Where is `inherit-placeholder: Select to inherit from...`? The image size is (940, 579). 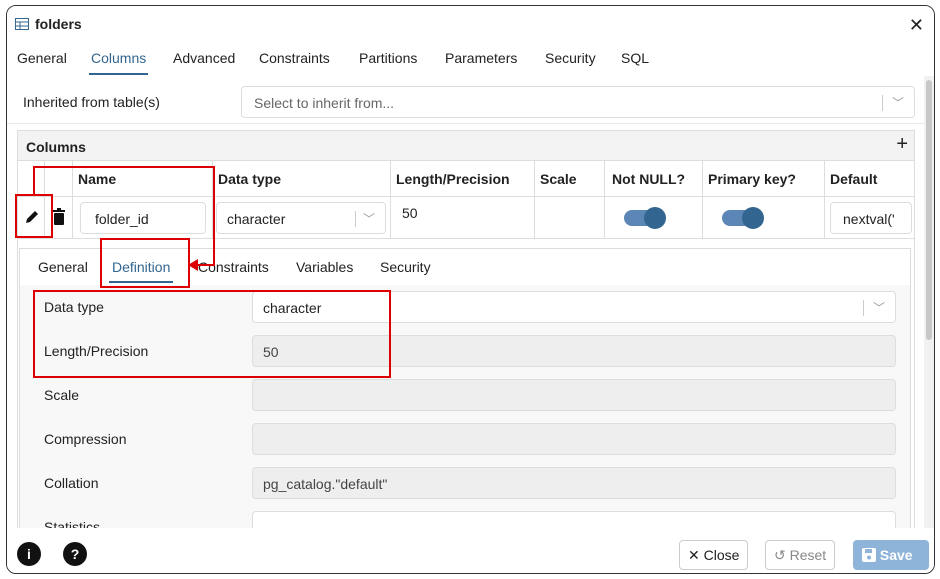
inherit-placeholder: Select to inherit from... is located at coordinates (324, 103).